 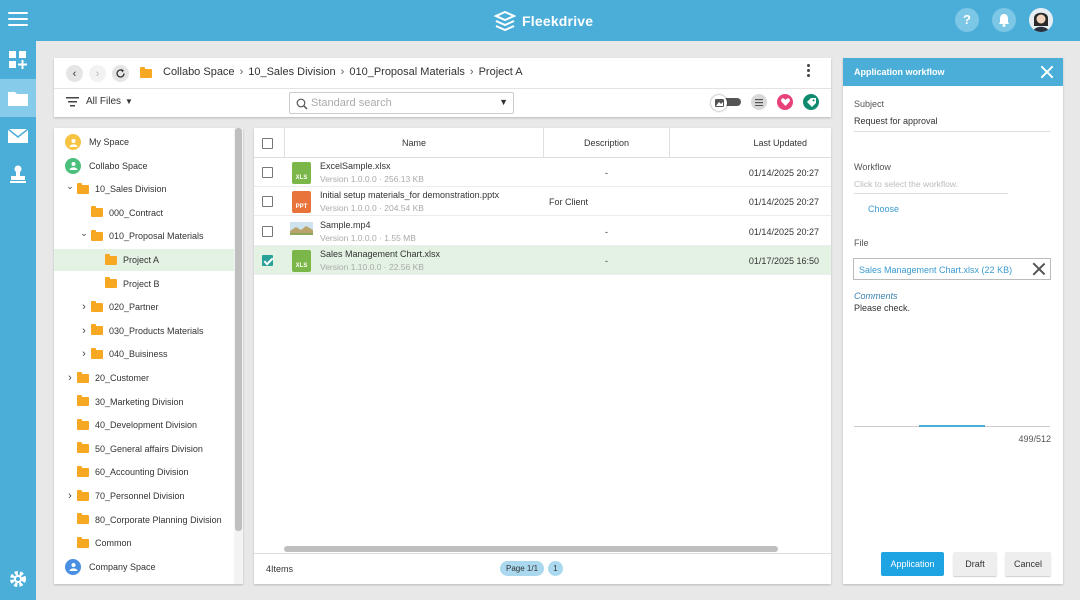 I want to click on tree-item: 000_Contract, so click(x=144, y=213).